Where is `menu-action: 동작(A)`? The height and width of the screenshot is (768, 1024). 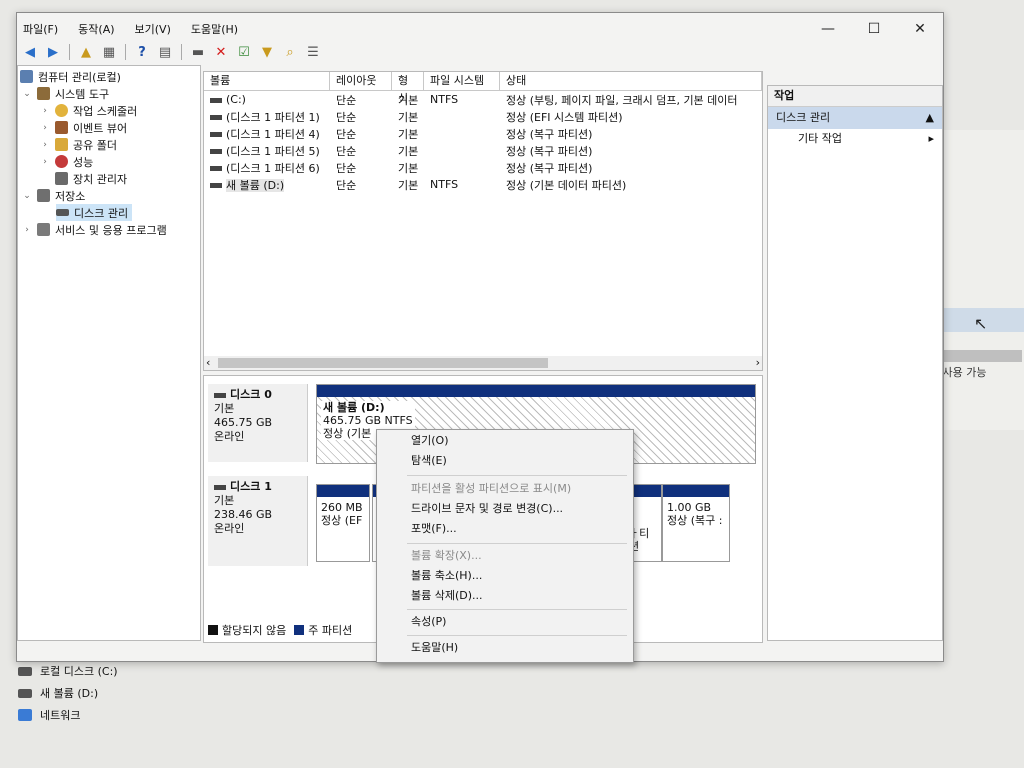
menu-action: 동작(A) is located at coordinates (96, 29).